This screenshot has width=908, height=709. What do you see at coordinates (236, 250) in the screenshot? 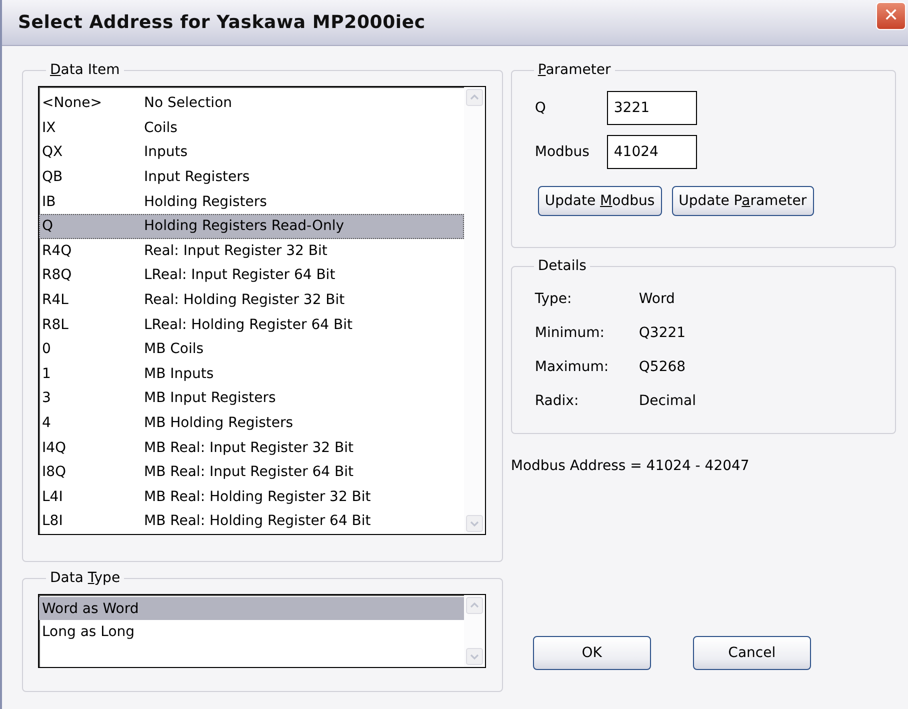
I see `item-description: Real: Input Register 32 Bit` at bounding box center [236, 250].